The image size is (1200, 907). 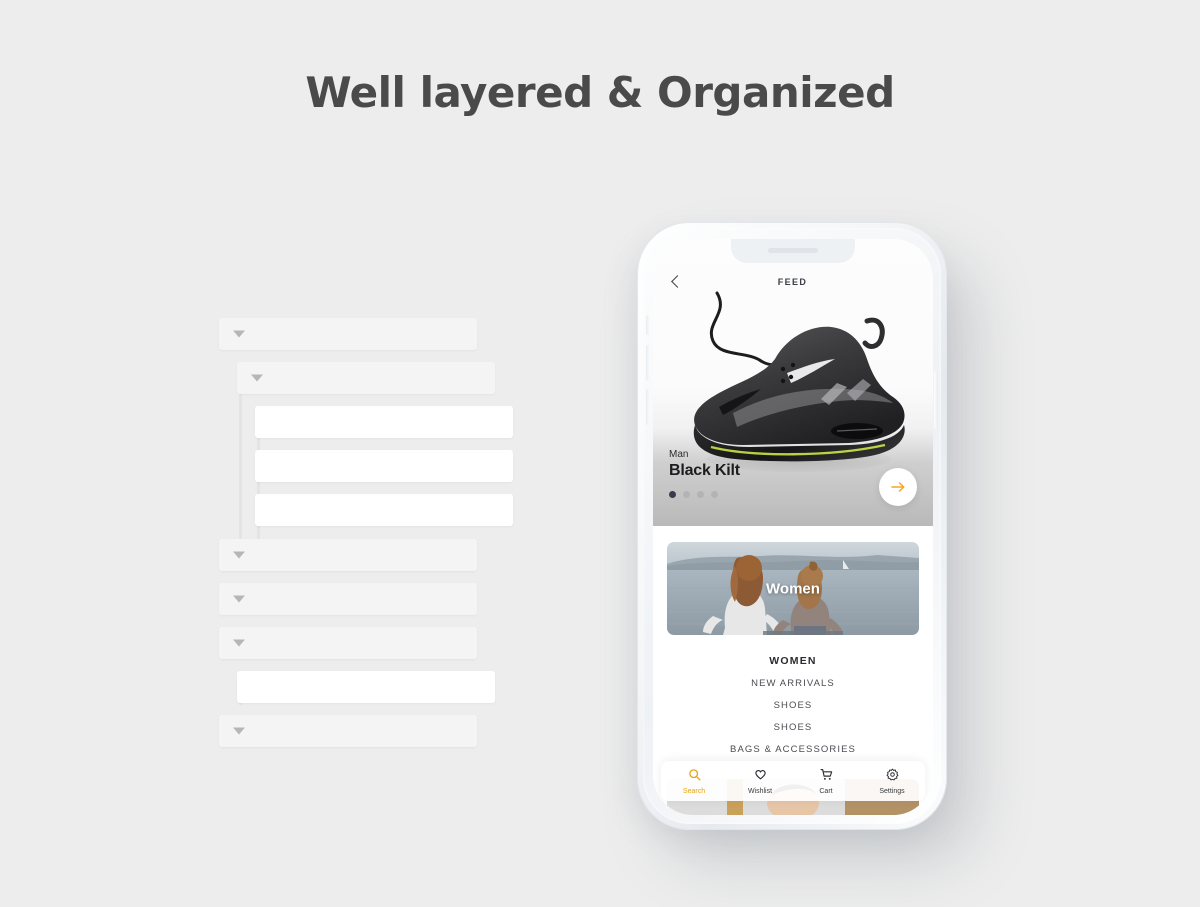 I want to click on tab-search: Search, so click(x=694, y=781).